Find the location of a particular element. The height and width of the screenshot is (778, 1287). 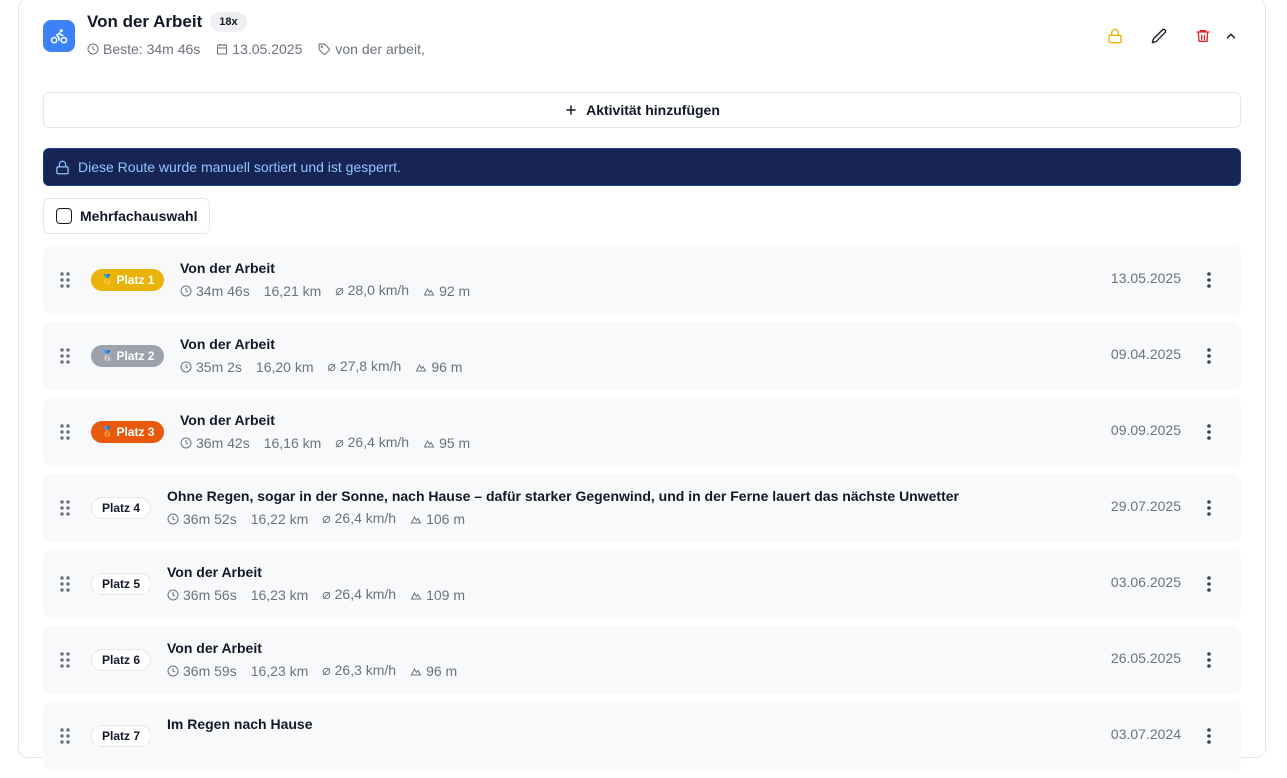

rank-badge: 🥇 Platz 1 is located at coordinates (128, 280).